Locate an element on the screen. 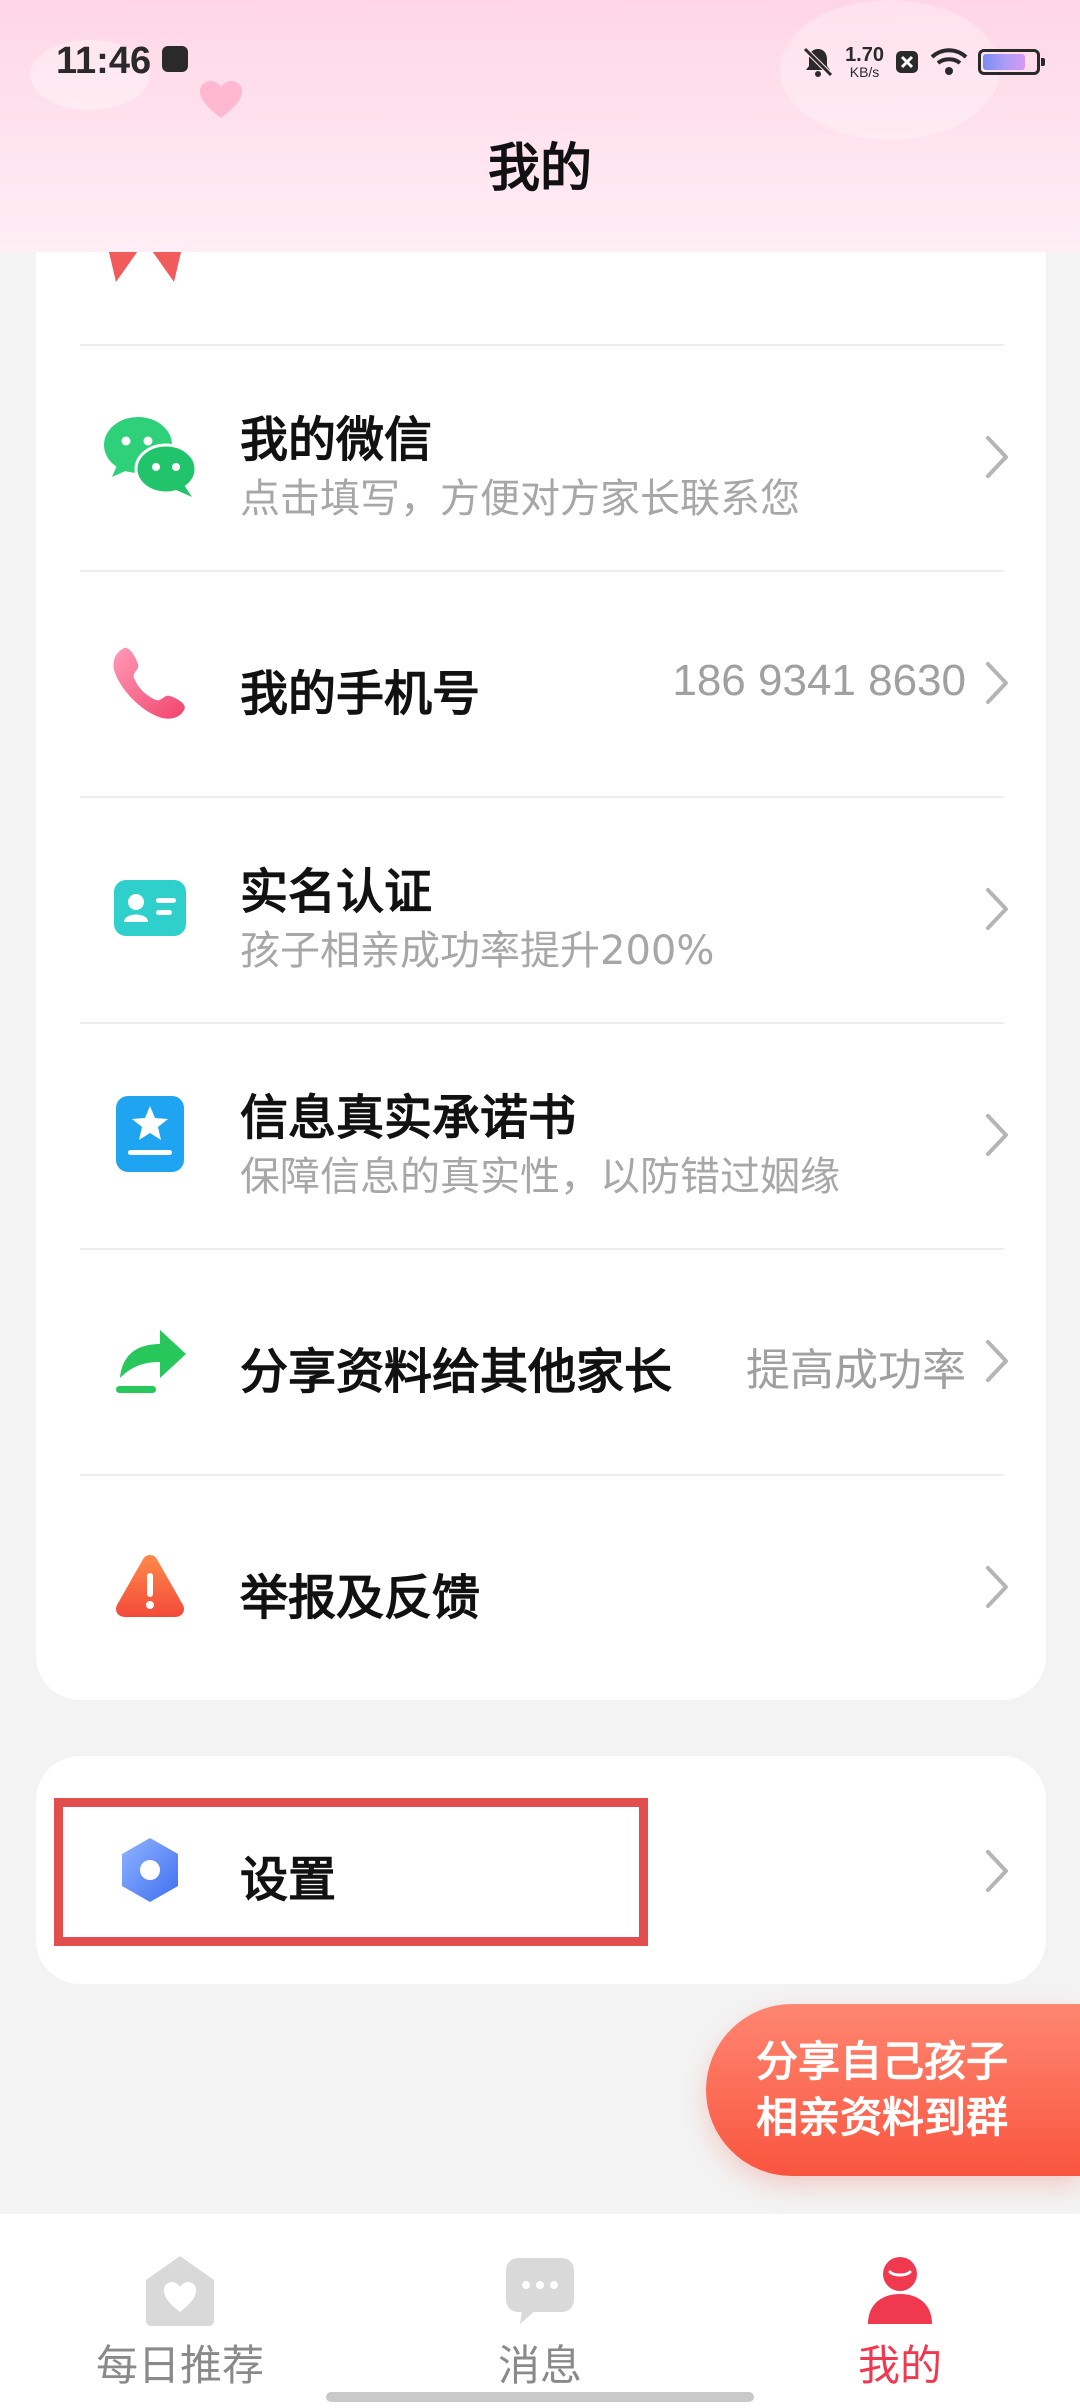  bow-icon is located at coordinates (145, 265).